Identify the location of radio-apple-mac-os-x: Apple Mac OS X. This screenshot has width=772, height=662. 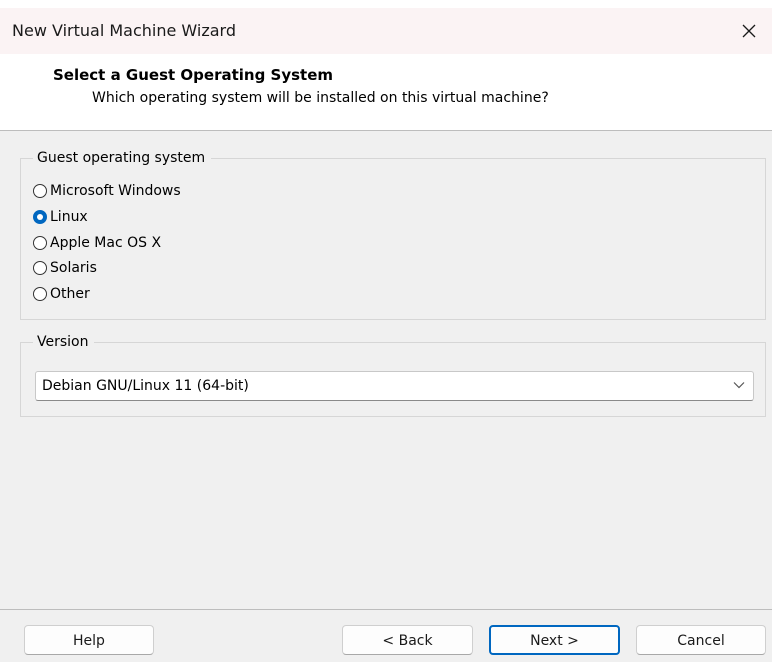
(97, 243).